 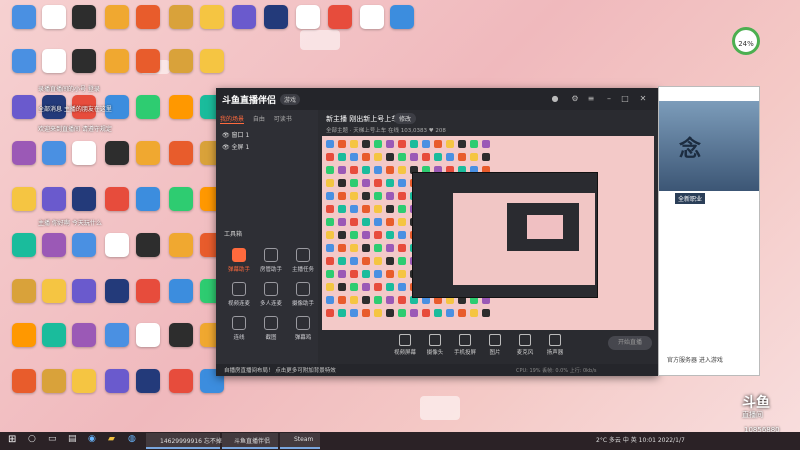 What do you see at coordinates (72, 441) in the screenshot?
I see `file-explorer-icon: ▤` at bounding box center [72, 441].